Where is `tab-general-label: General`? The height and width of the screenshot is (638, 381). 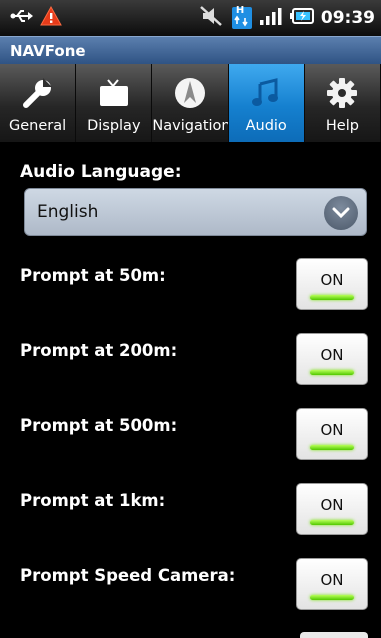
tab-general-label: General is located at coordinates (38, 126).